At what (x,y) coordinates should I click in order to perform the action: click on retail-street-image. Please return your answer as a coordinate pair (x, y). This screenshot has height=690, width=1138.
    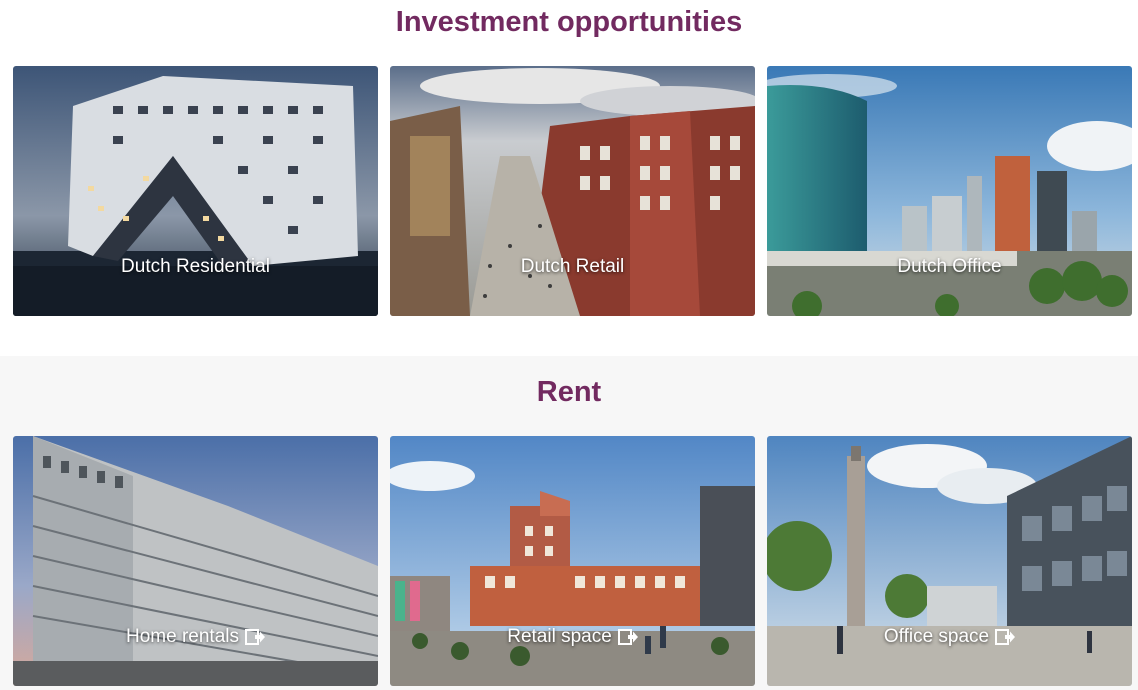
    Looking at the image, I should click on (572, 191).